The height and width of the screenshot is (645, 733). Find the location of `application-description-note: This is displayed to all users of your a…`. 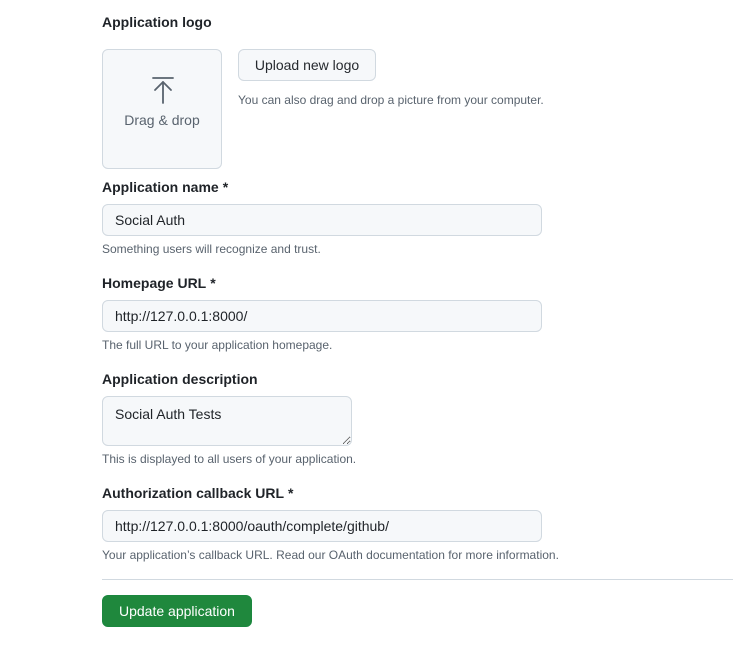

application-description-note: This is displayed to all users of your a… is located at coordinates (229, 459).